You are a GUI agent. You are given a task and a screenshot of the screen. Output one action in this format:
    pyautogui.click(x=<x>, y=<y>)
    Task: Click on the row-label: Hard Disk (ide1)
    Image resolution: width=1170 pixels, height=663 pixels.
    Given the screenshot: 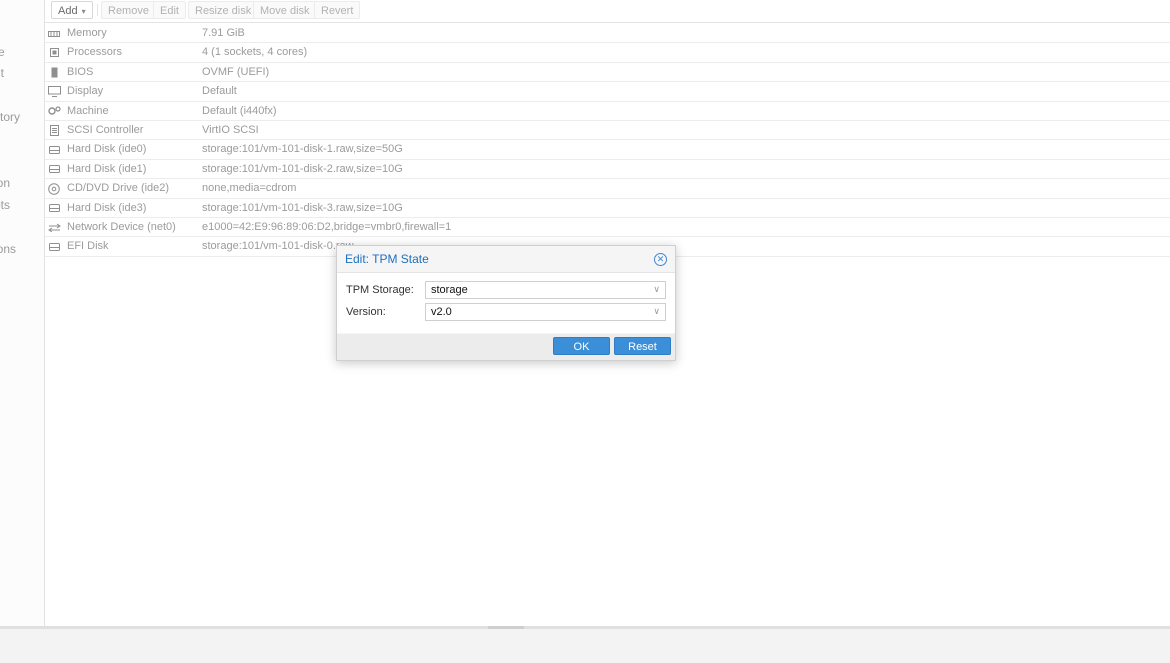 What is the action you would take?
    pyautogui.click(x=107, y=168)
    